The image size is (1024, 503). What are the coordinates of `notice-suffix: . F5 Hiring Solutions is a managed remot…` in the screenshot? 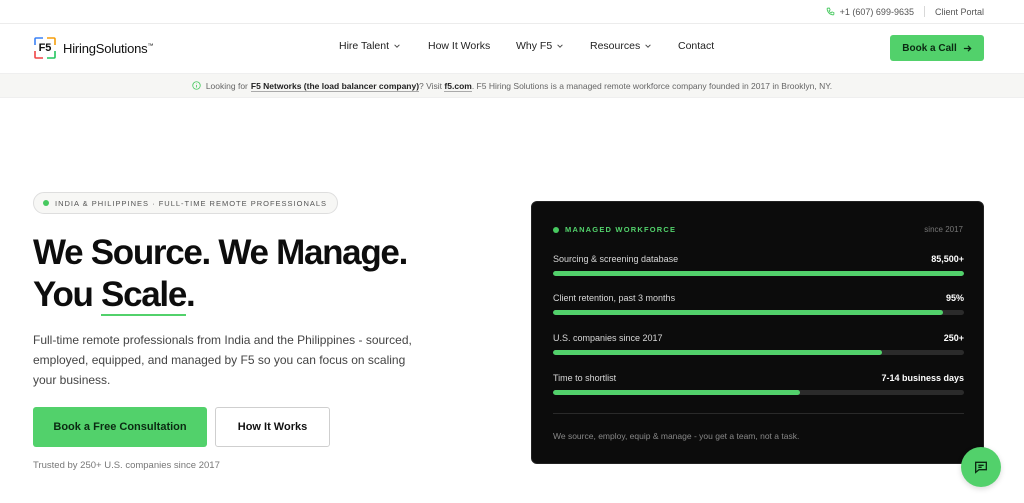 It's located at (652, 85).